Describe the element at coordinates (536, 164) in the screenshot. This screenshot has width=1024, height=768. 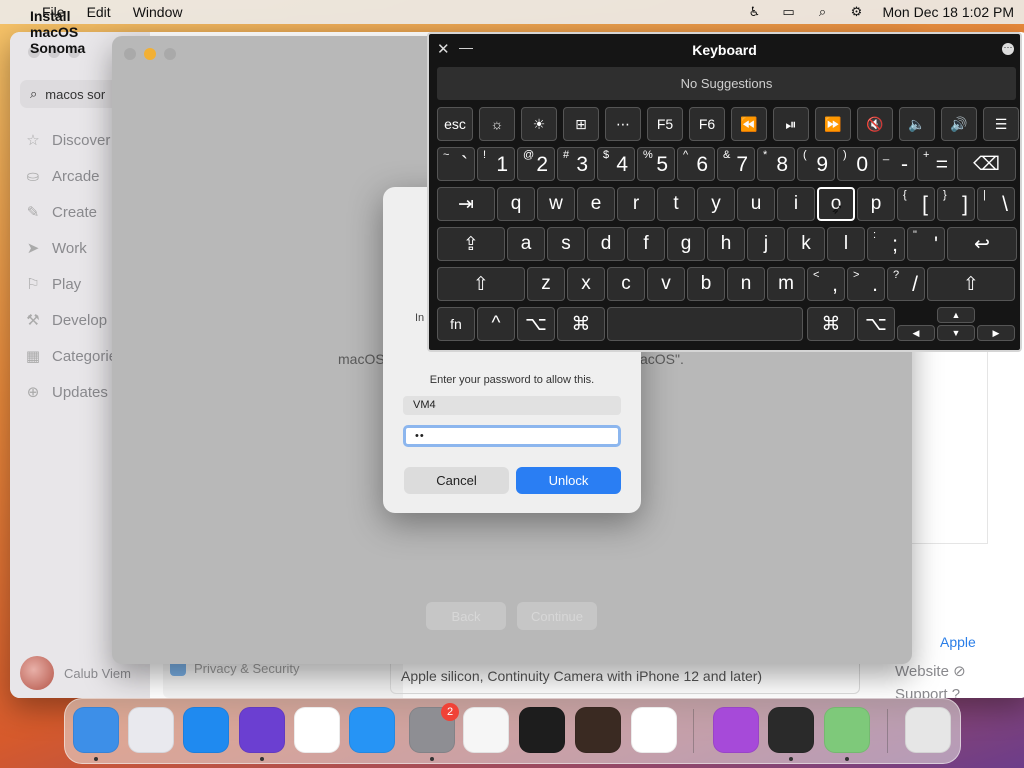
I see `key-2: @2` at that location.